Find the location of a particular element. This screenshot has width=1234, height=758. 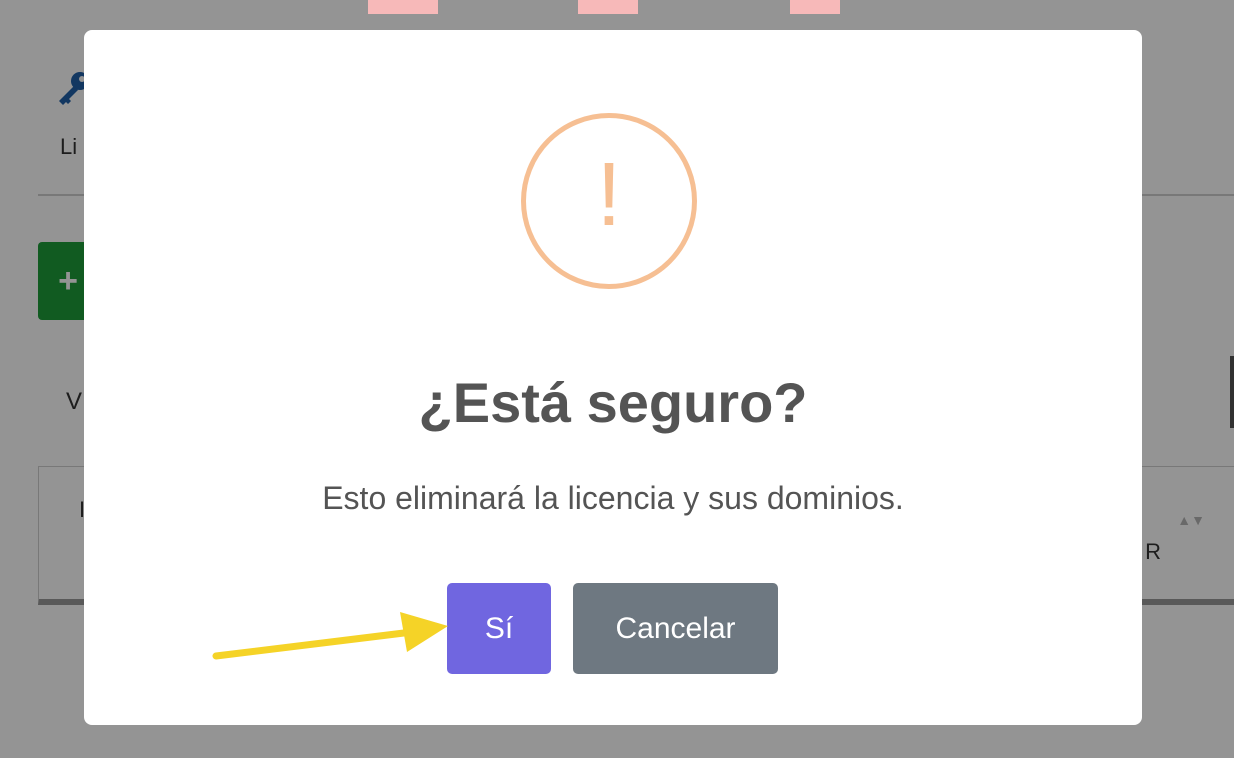

warning-icon: ! is located at coordinates (609, 201).